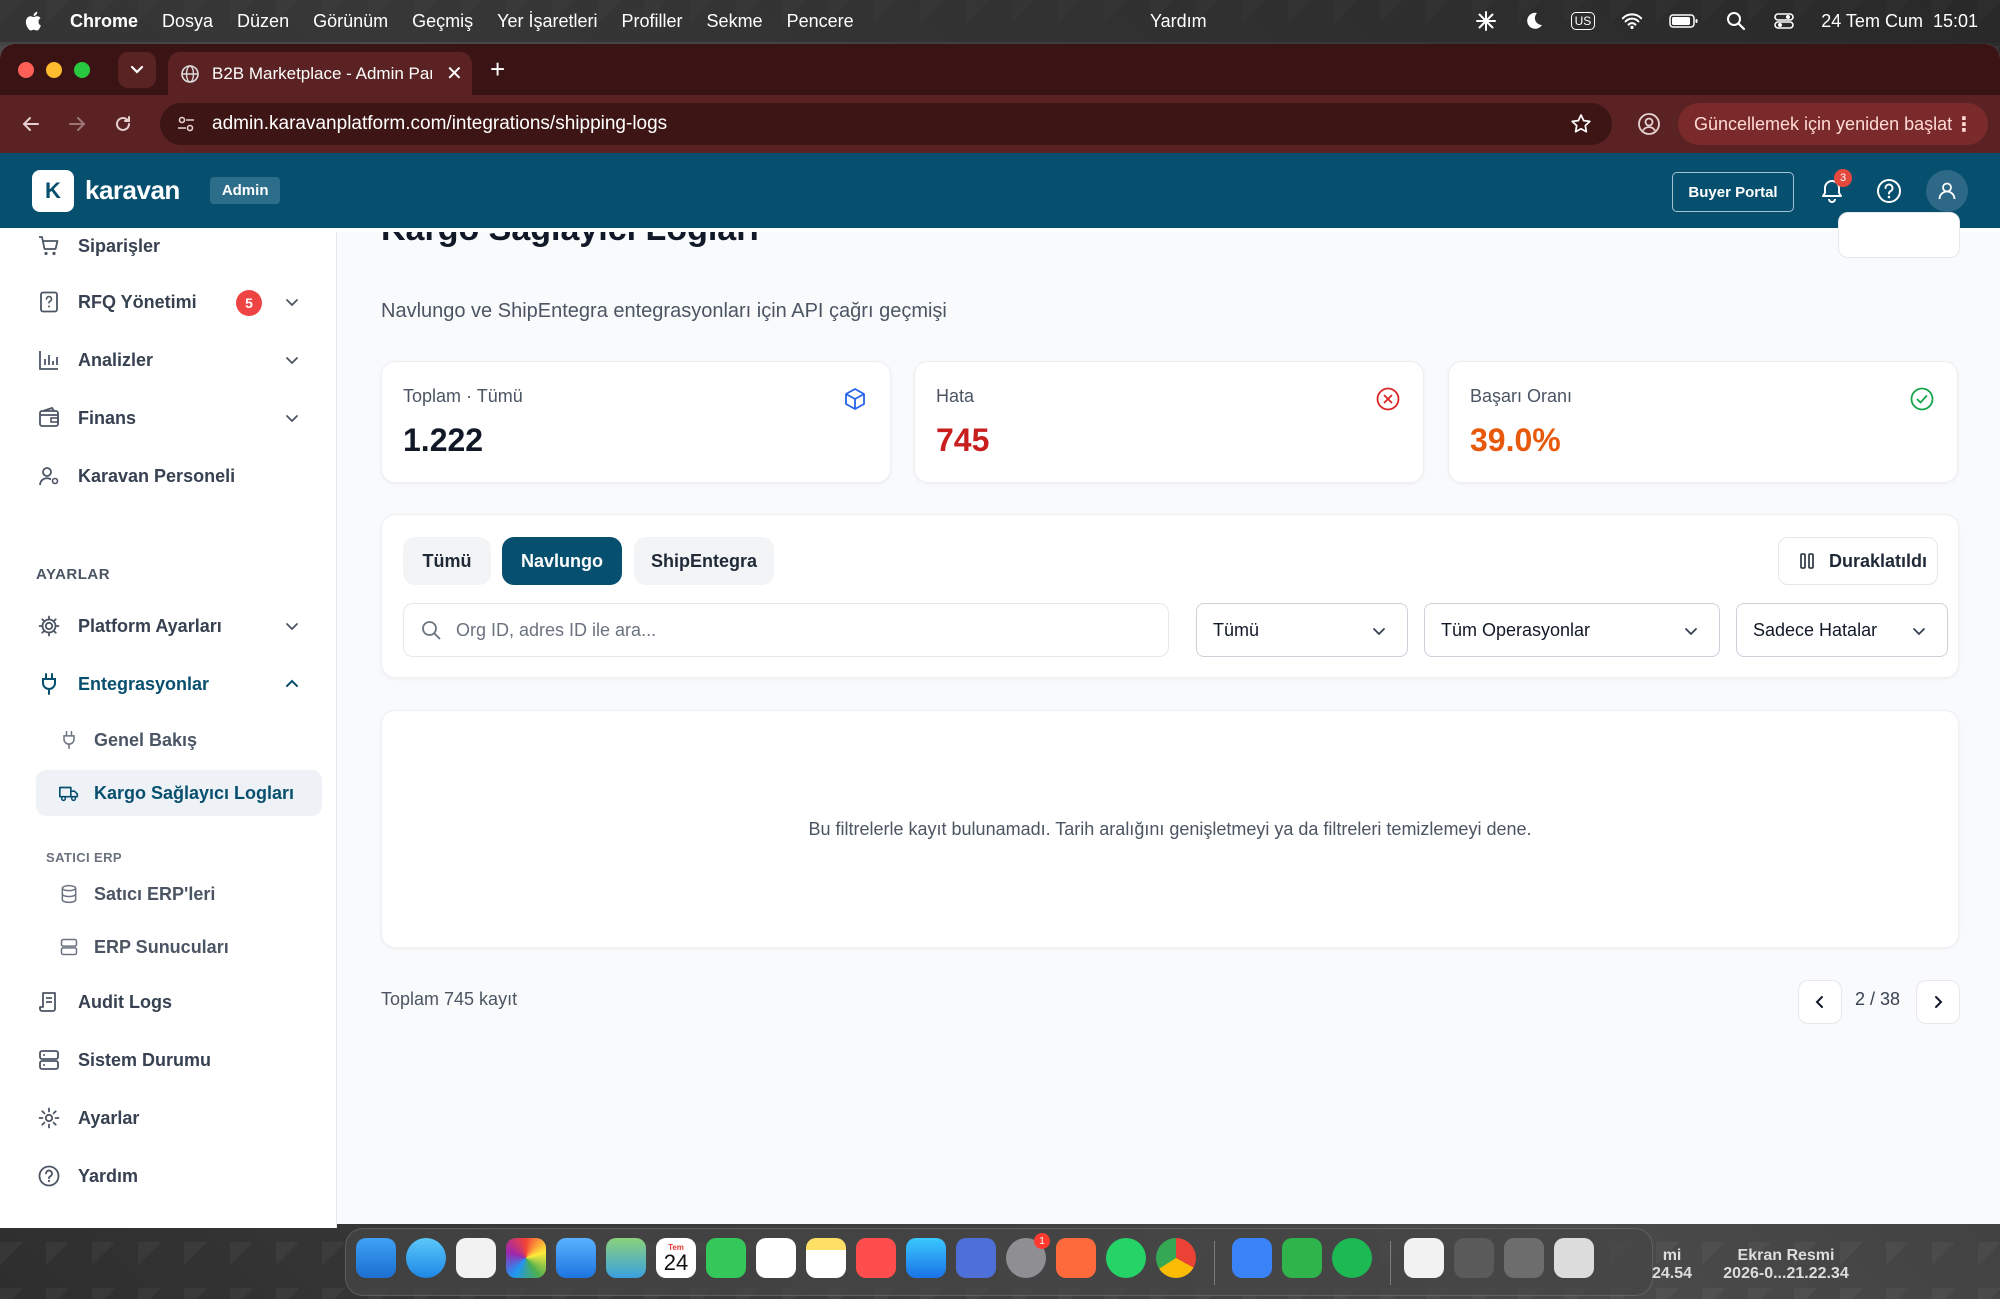 Image resolution: width=2000 pixels, height=1299 pixels. I want to click on more-menu-icon: ⋮, so click(1964, 124).